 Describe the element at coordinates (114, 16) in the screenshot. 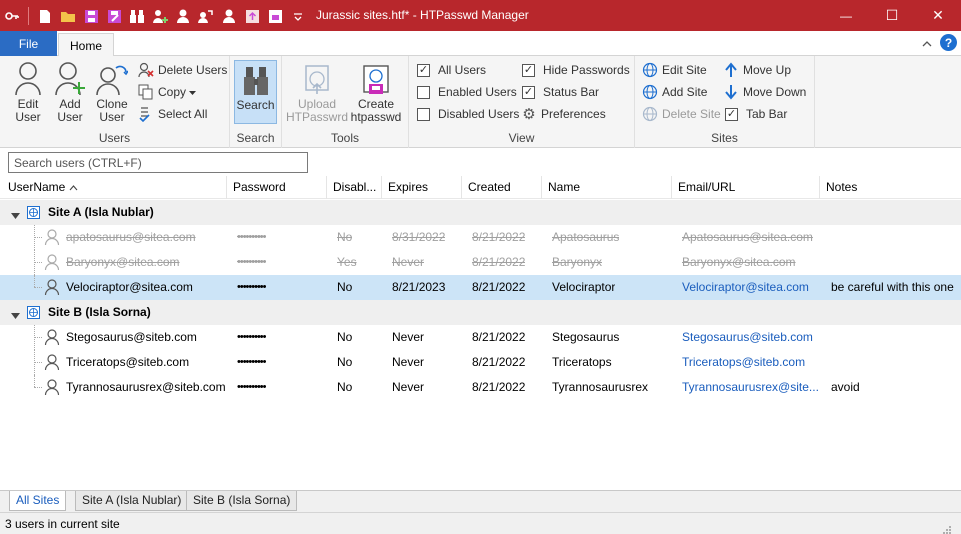

I see `save-as-icon` at that location.